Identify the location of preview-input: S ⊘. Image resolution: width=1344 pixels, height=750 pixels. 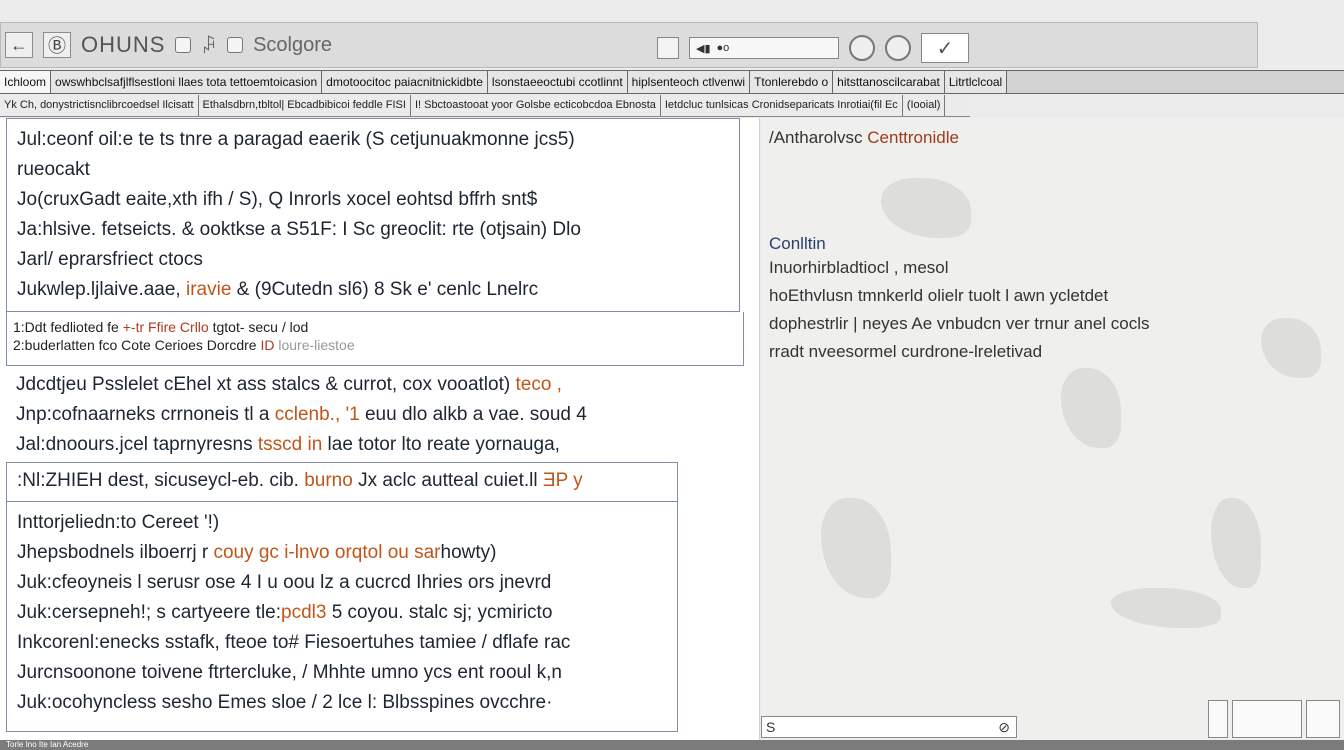
(889, 727).